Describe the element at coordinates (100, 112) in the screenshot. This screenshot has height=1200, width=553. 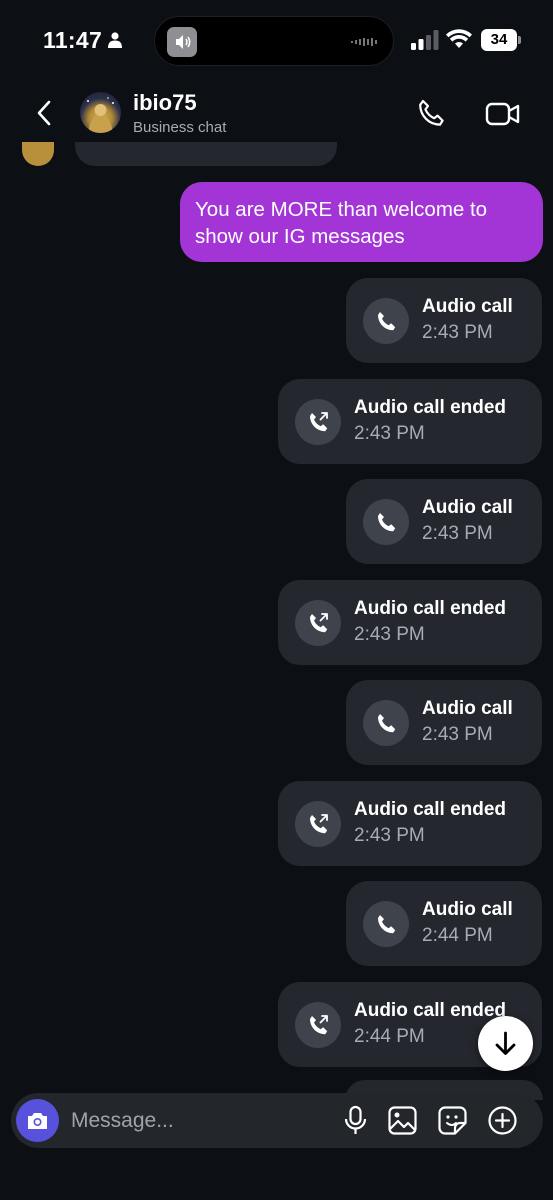
I see `avatar` at that location.